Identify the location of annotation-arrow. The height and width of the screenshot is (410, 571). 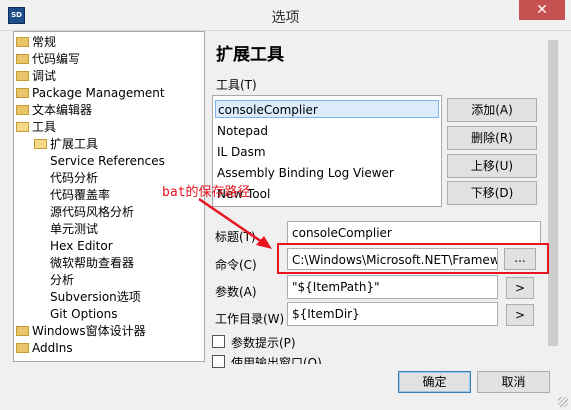
(235, 223).